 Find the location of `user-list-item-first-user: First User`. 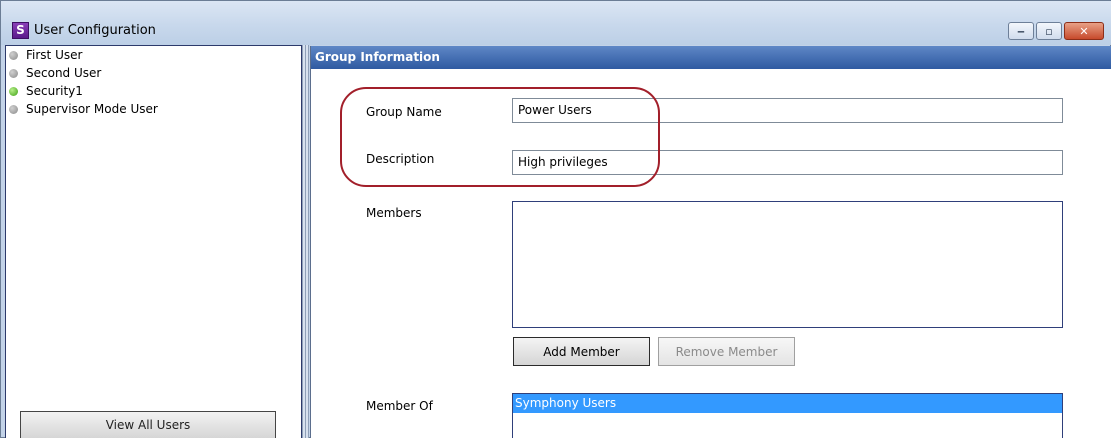

user-list-item-first-user: First User is located at coordinates (153, 55).